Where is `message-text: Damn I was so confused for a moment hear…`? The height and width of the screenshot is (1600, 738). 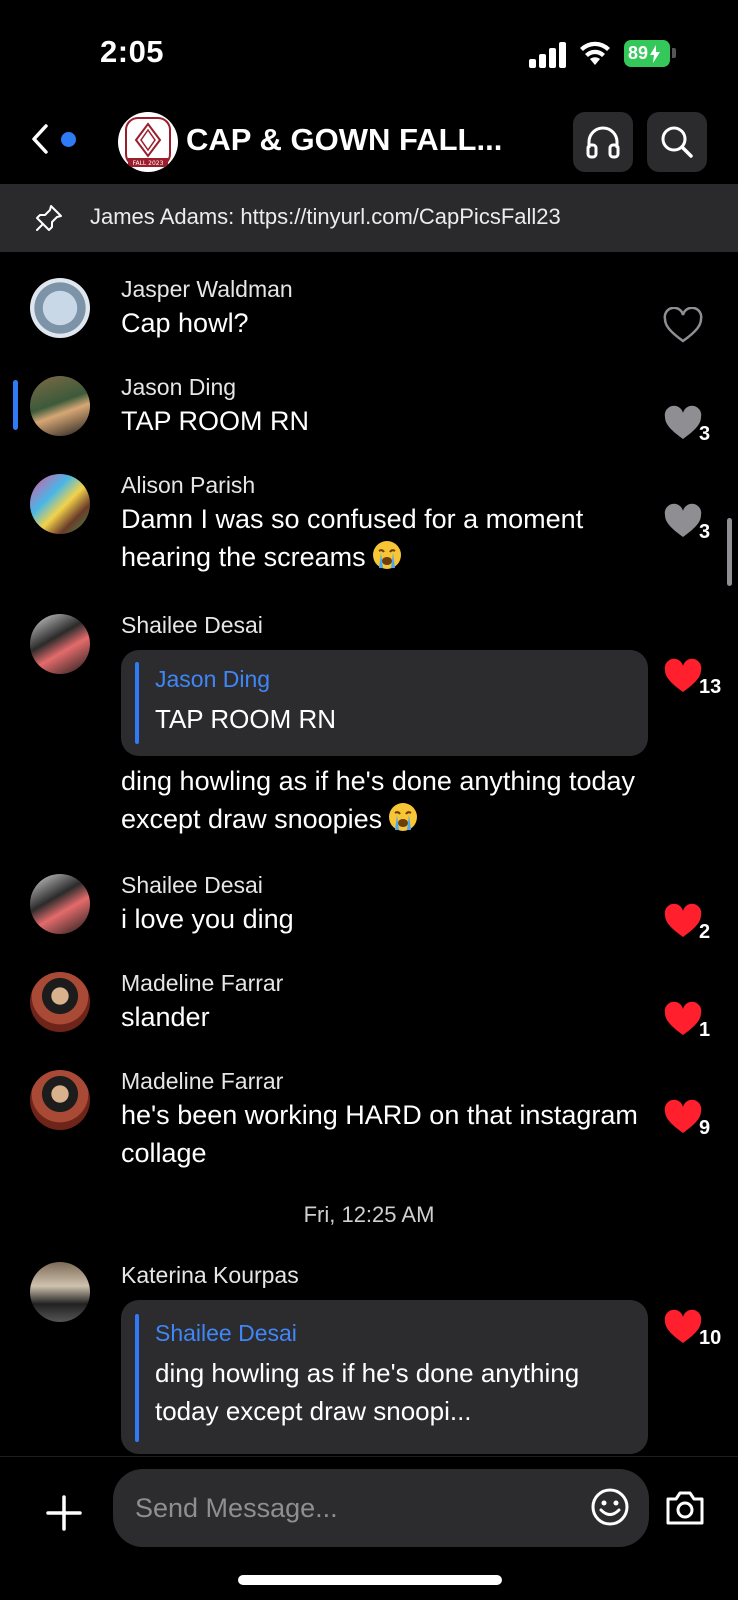
message-text: Damn I was so confused for a moment hear… is located at coordinates (381, 538).